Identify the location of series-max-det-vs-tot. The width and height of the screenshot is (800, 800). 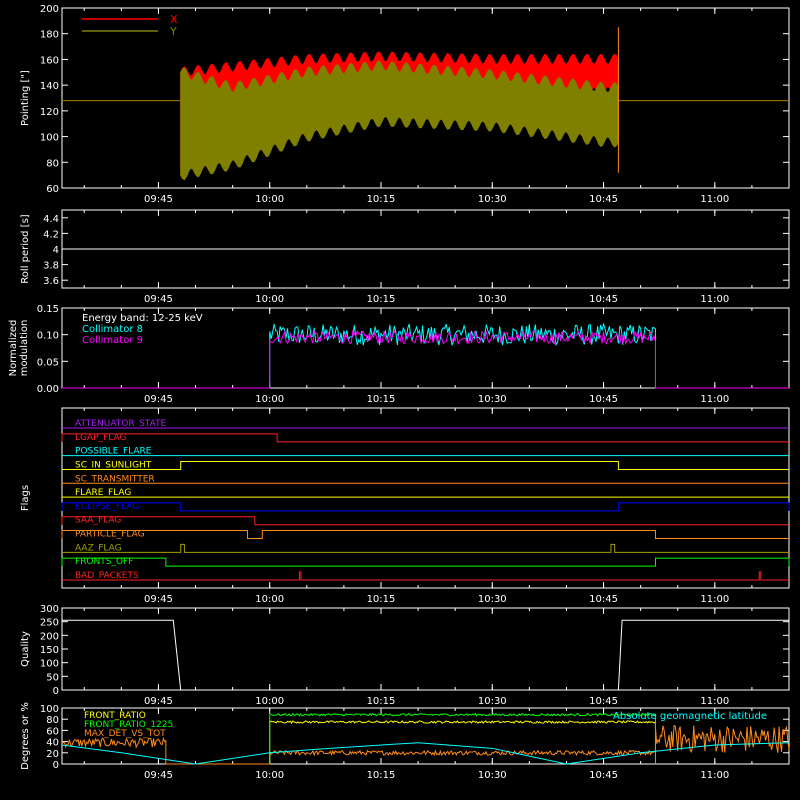
(425, 745).